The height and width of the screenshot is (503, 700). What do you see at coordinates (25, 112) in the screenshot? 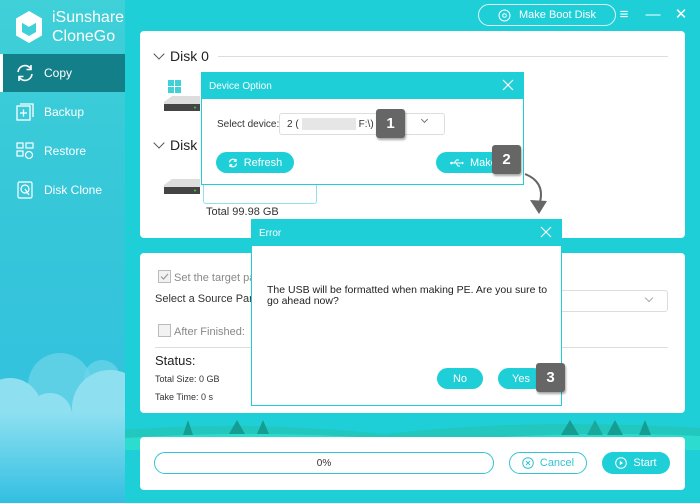
I see `backup-plus-icon` at bounding box center [25, 112].